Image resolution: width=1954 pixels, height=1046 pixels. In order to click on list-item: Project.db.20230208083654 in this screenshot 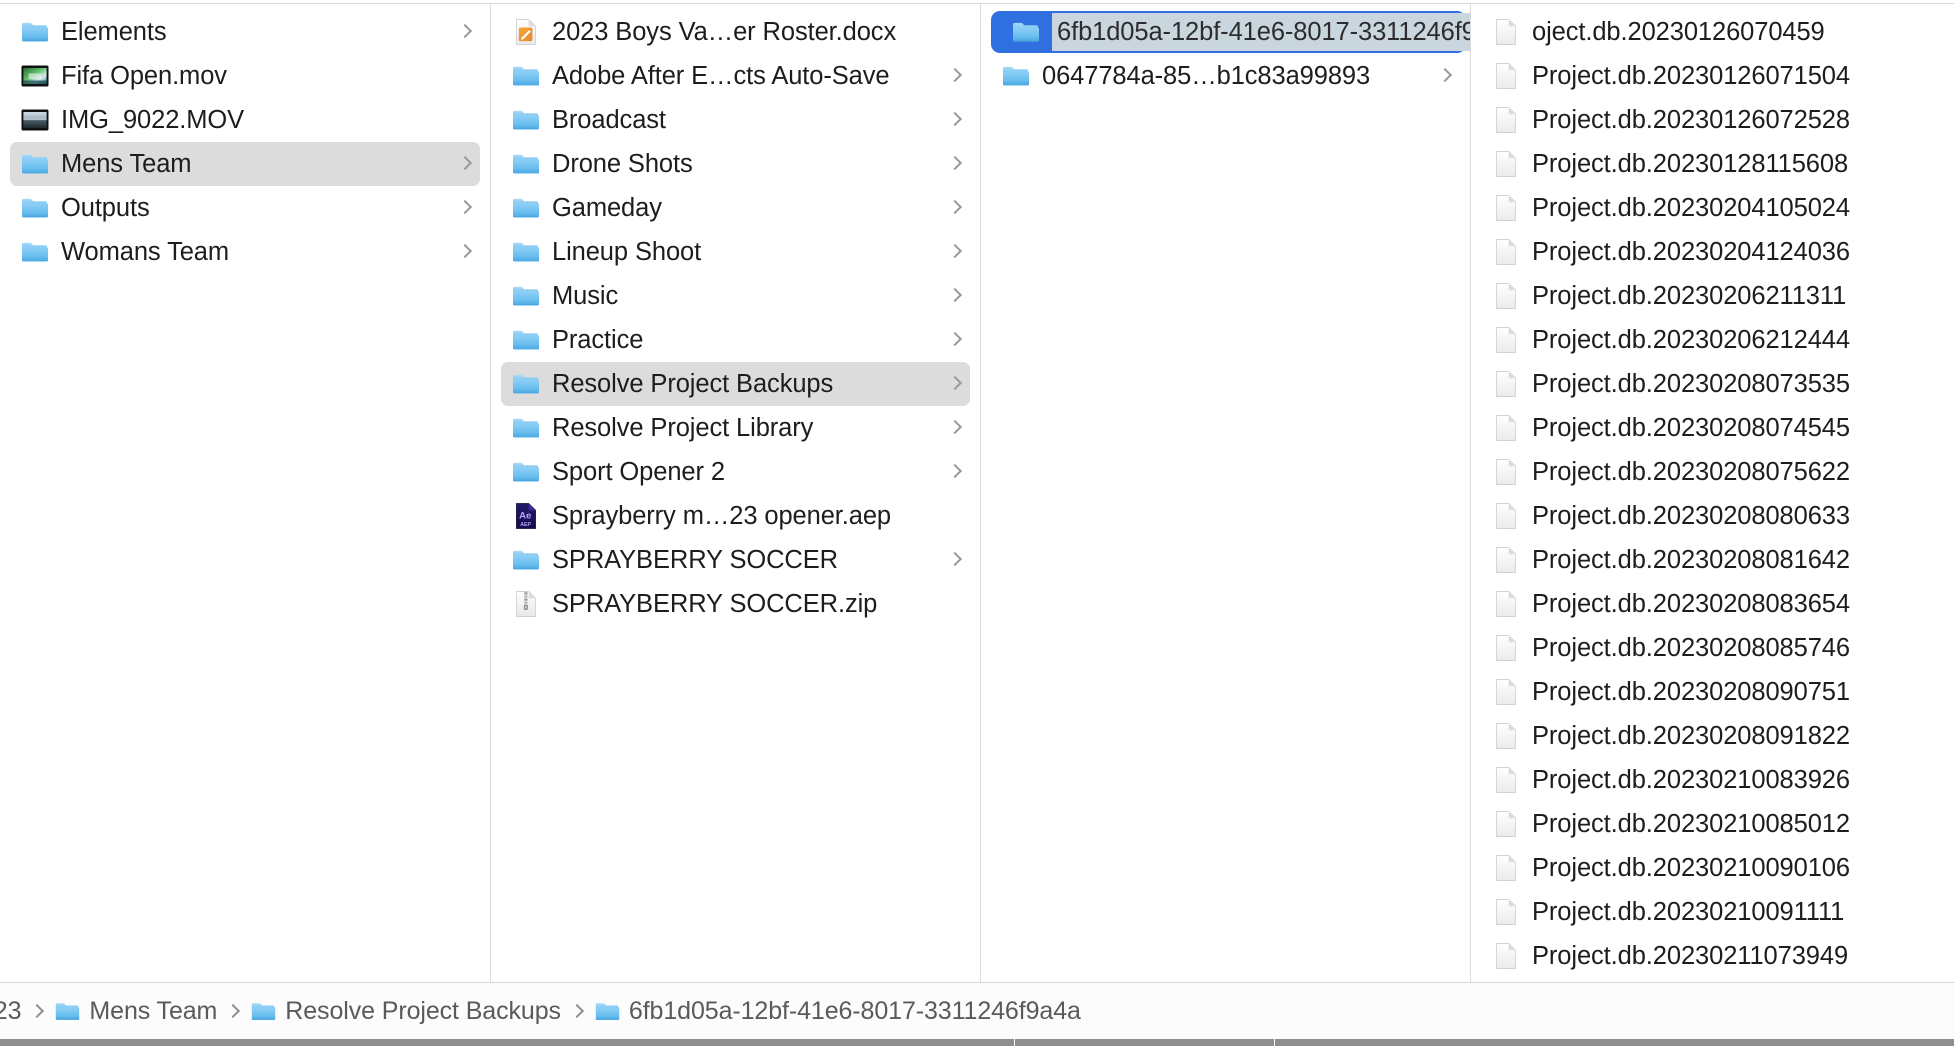, I will do `click(1713, 604)`.